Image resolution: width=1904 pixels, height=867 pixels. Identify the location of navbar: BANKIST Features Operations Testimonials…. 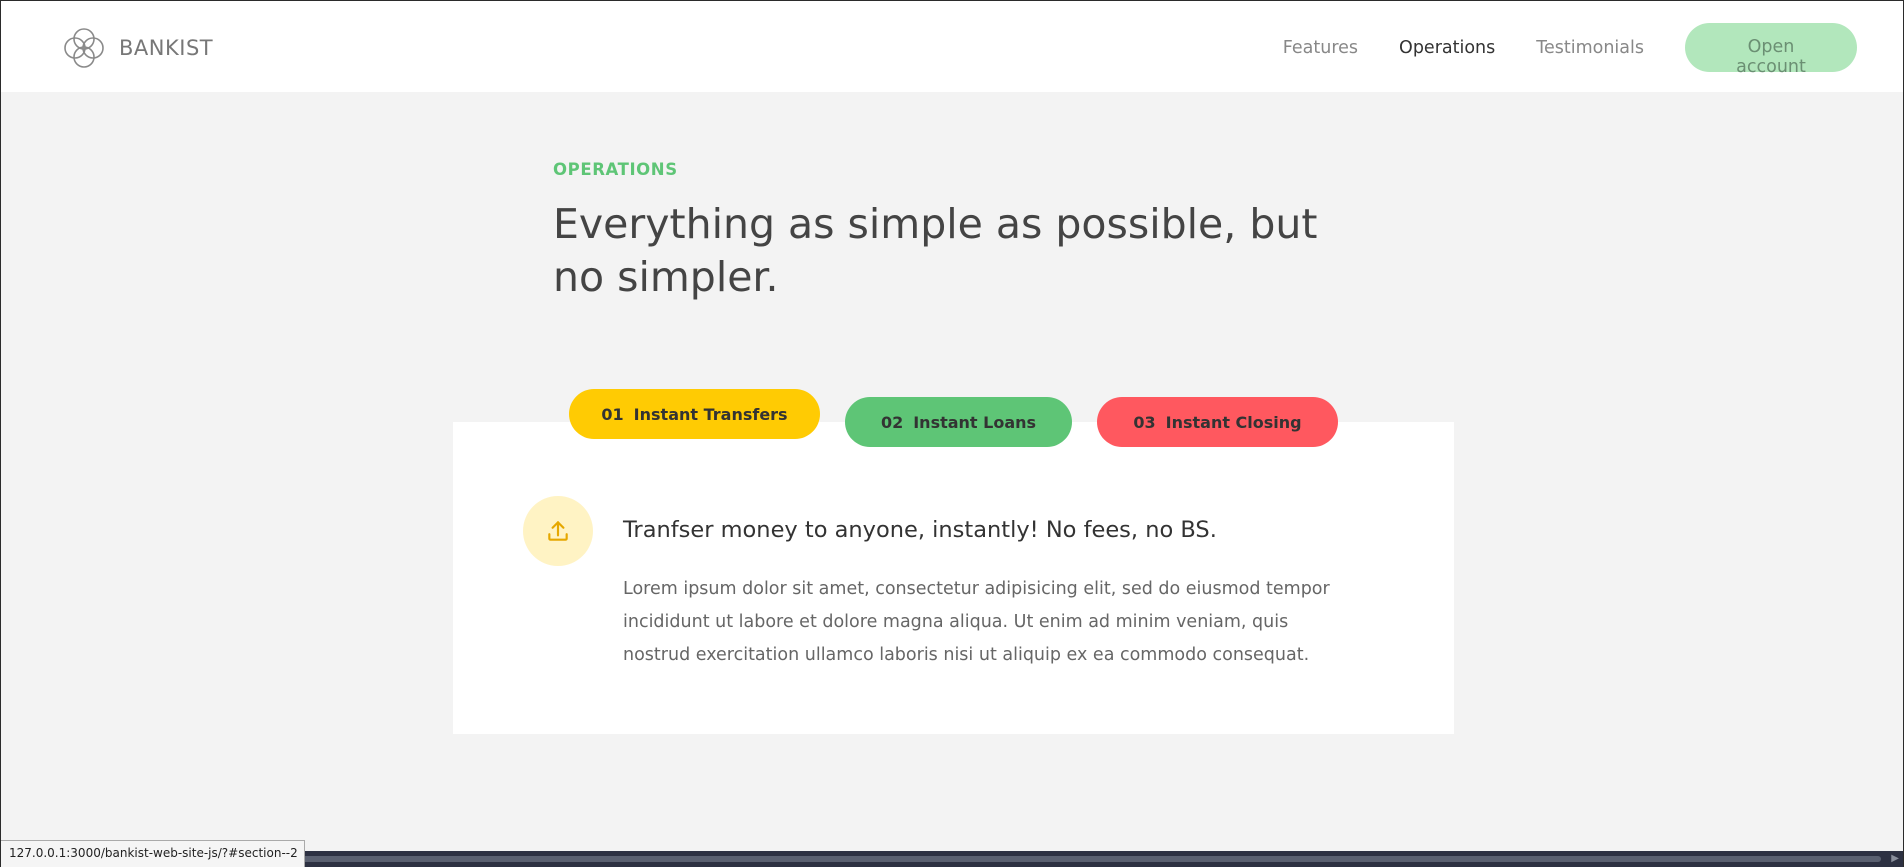
(952, 46).